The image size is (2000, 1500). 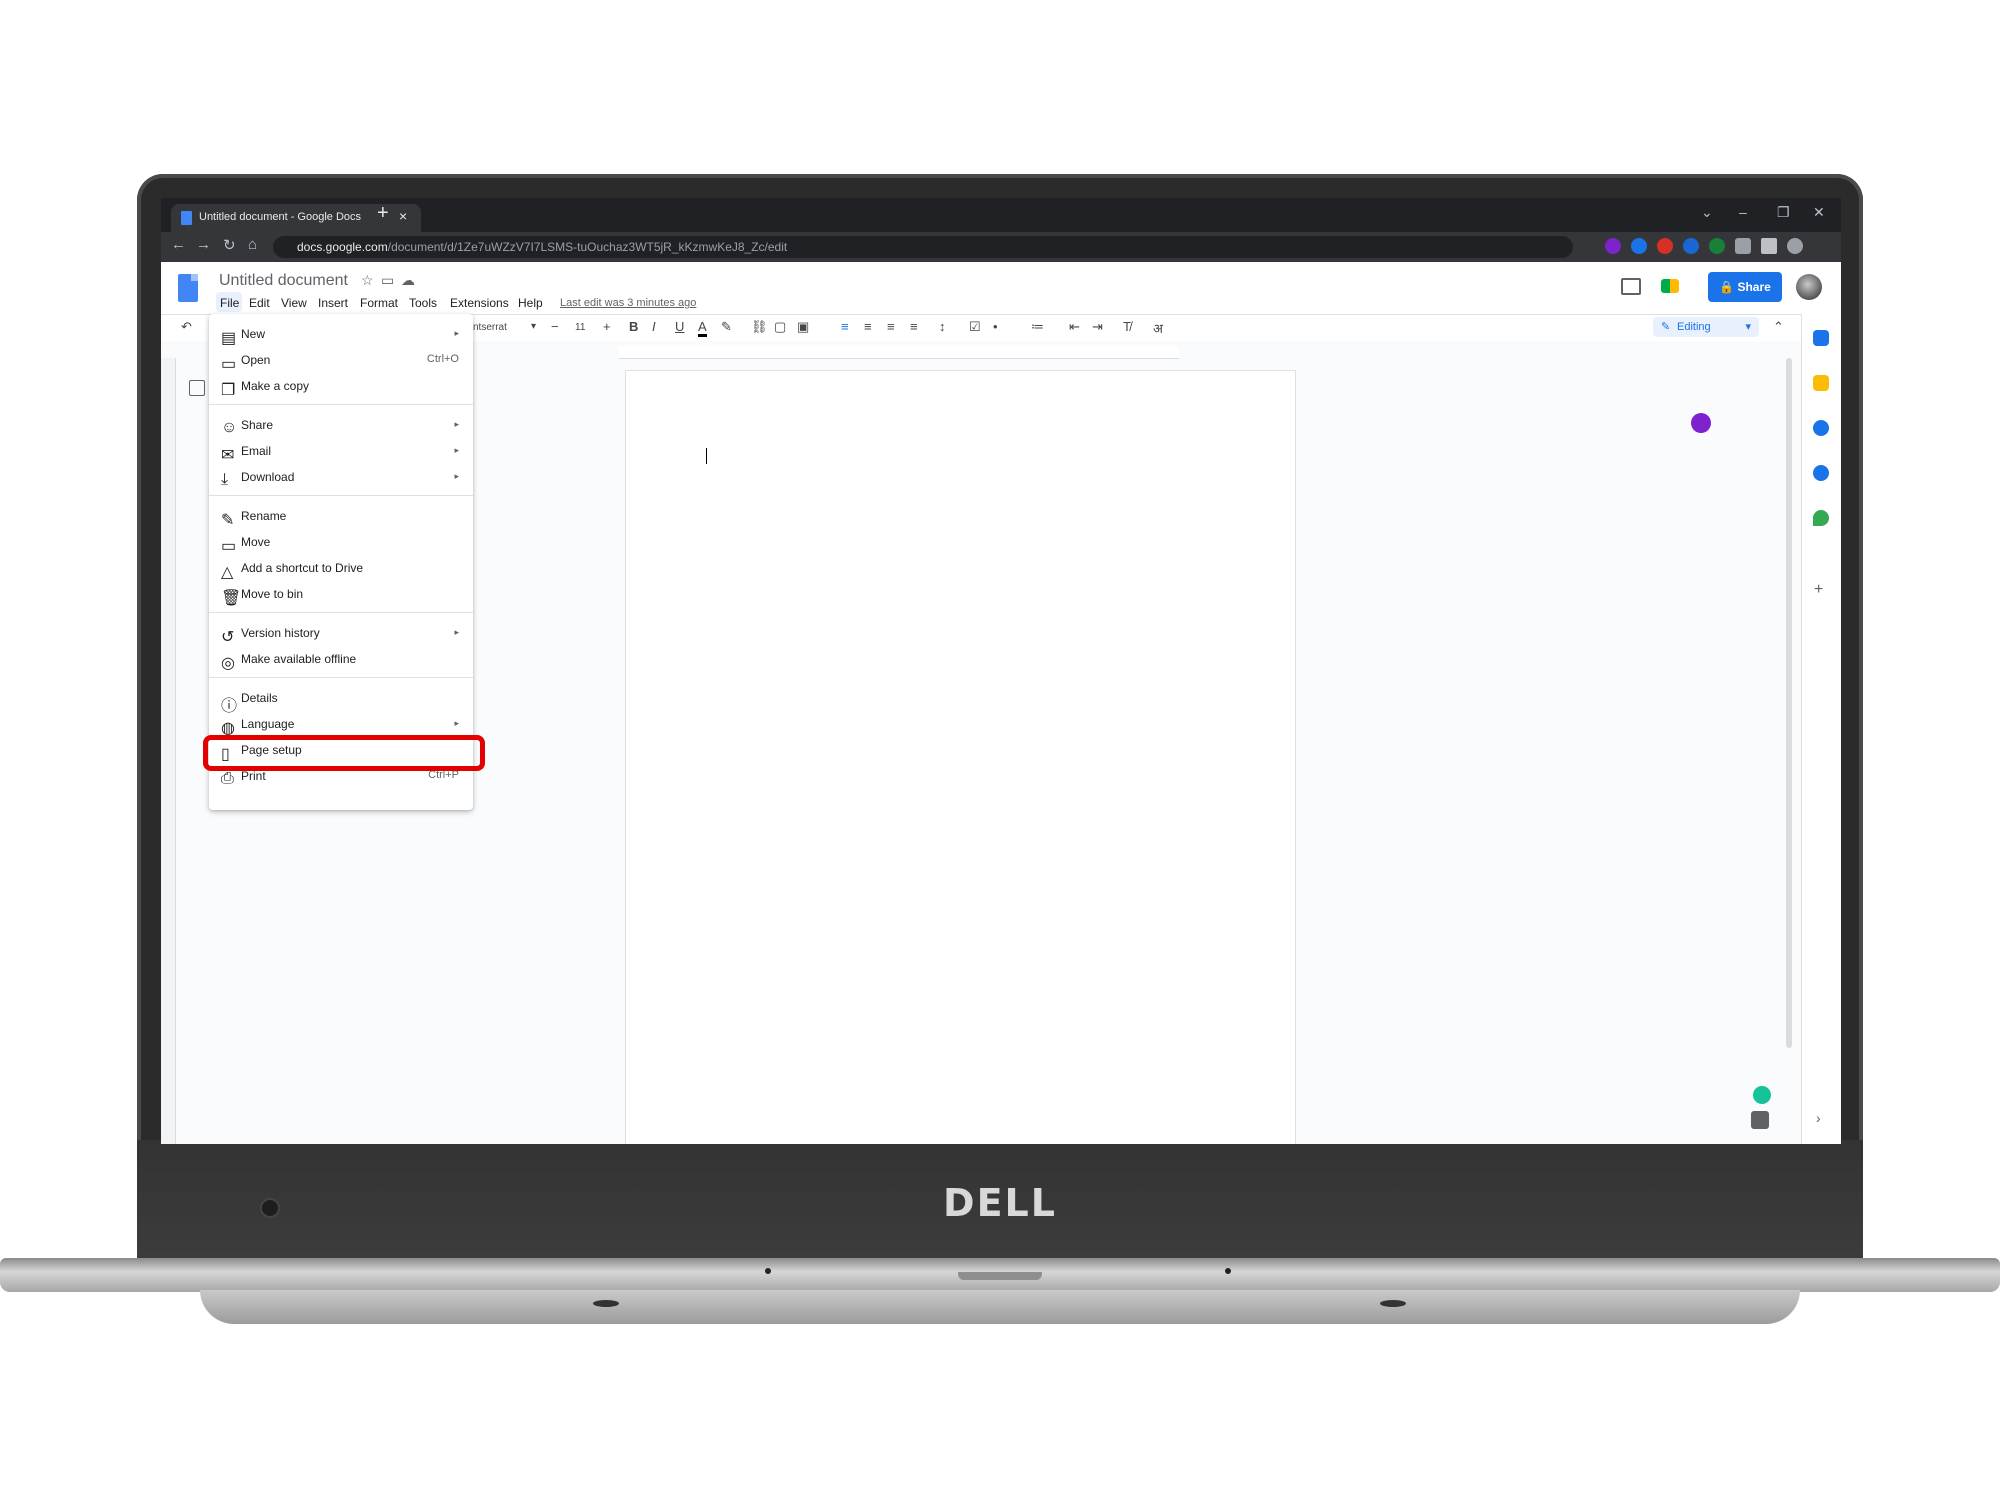 What do you see at coordinates (1228, 1271) in the screenshot?
I see `hinge-dot` at bounding box center [1228, 1271].